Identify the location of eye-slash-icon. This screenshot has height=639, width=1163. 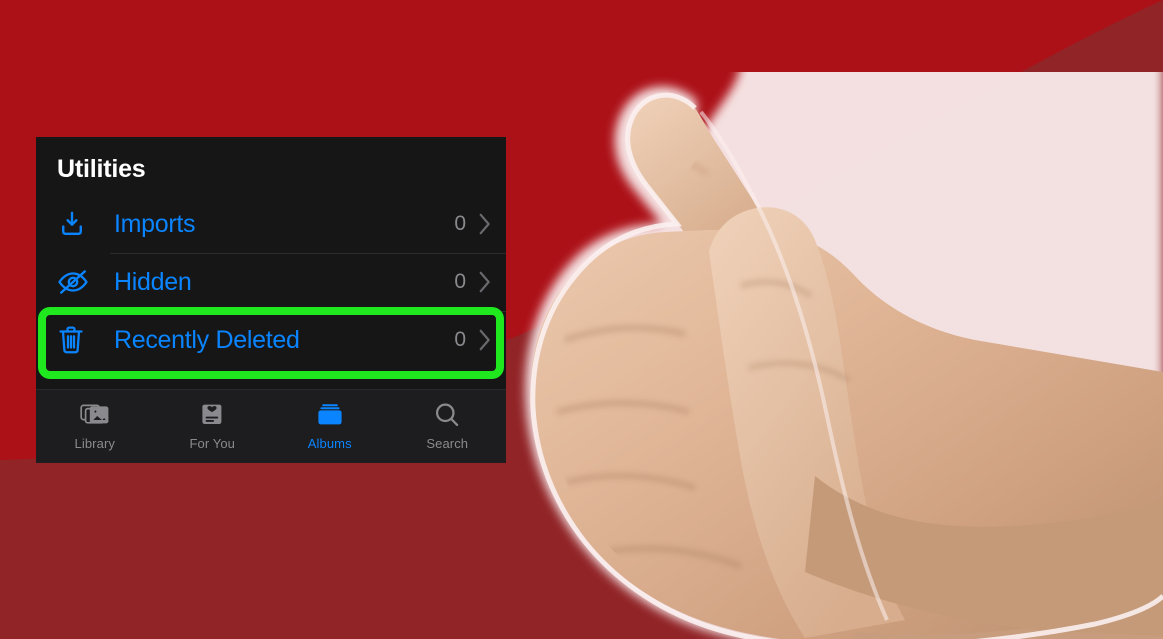
(76, 282).